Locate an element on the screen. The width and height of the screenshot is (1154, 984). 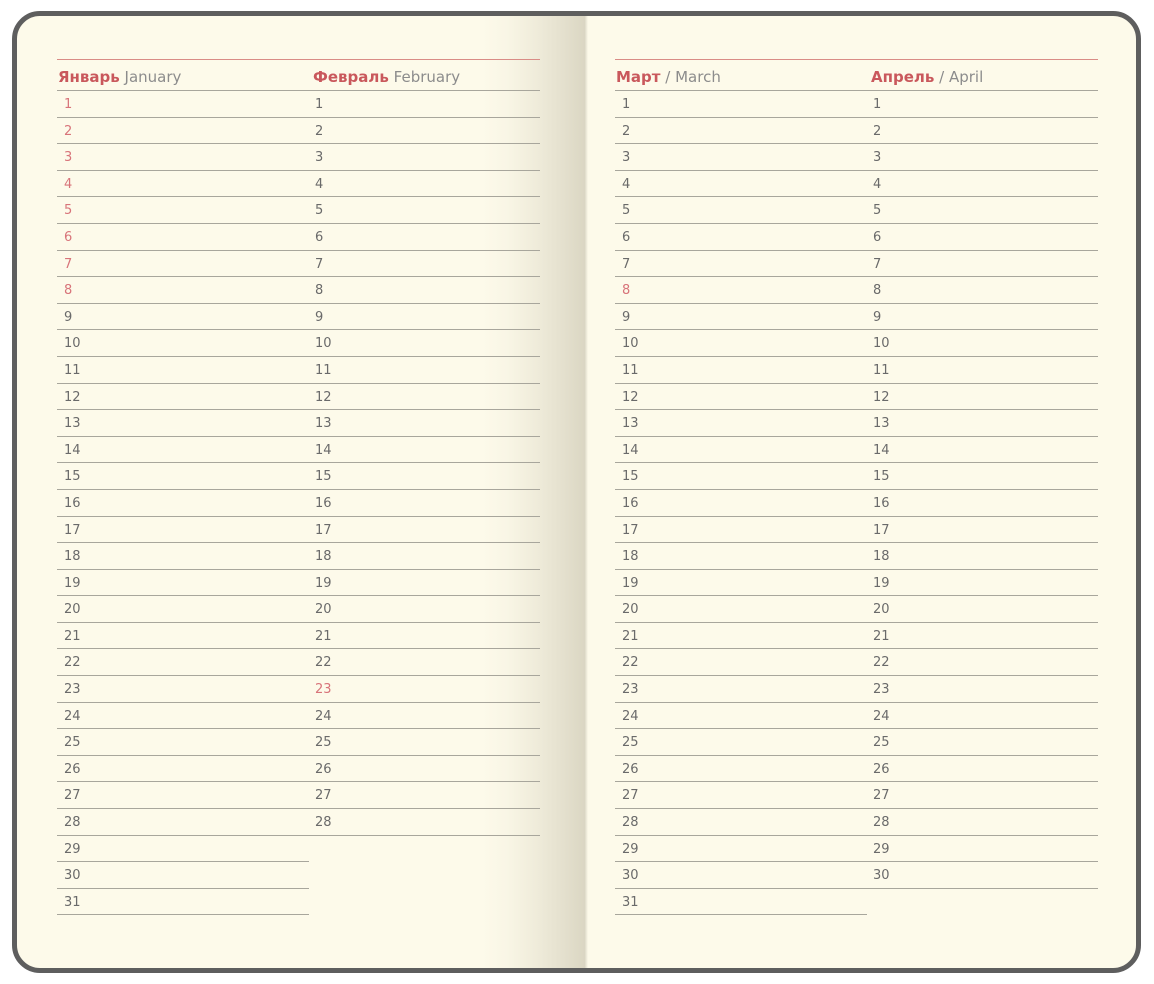
month-name-ru: Март is located at coordinates (638, 77).